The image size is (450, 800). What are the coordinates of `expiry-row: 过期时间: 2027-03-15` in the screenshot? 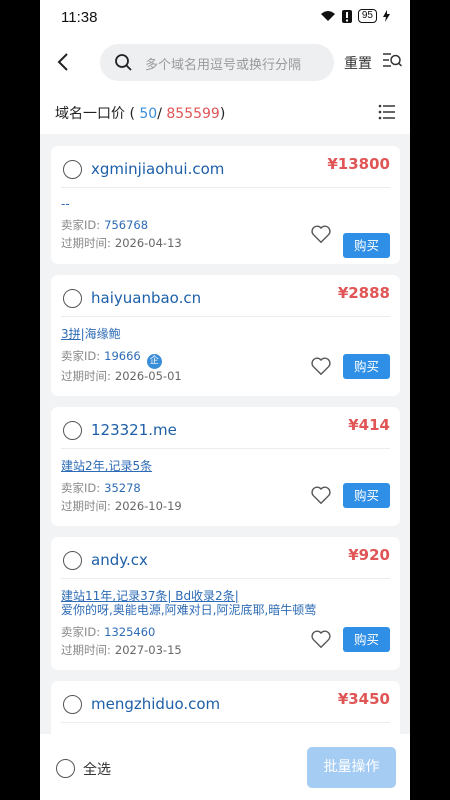 It's located at (121, 650).